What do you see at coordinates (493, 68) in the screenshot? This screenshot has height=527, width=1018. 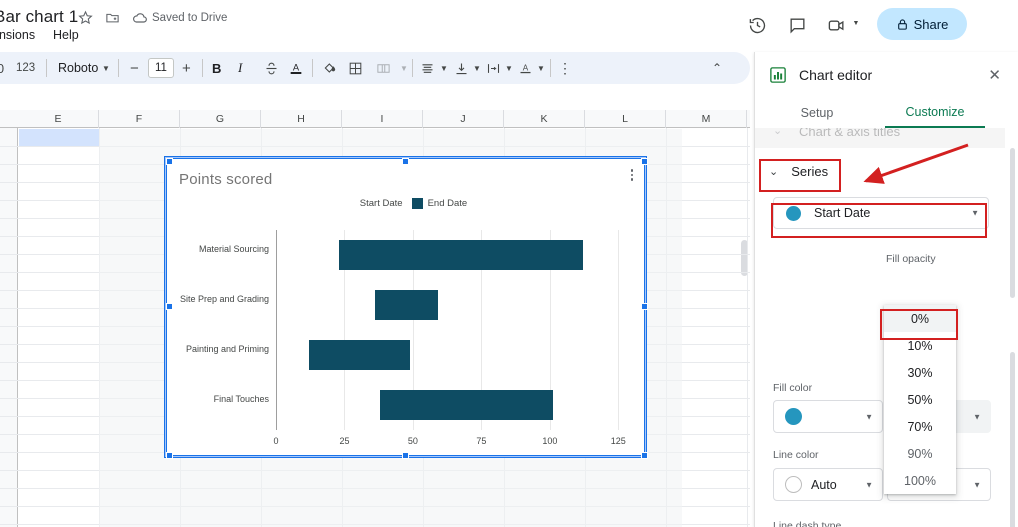 I see `text-wrap-icon` at bounding box center [493, 68].